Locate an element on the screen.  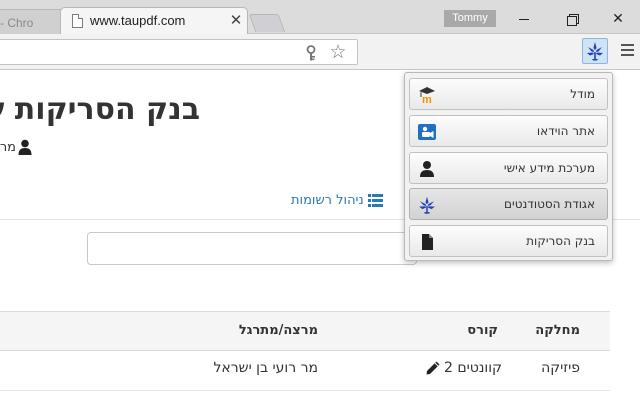
table-row: פיזיקה קוונטים 2 מר רועי בן ישראל is located at coordinates (305, 371).